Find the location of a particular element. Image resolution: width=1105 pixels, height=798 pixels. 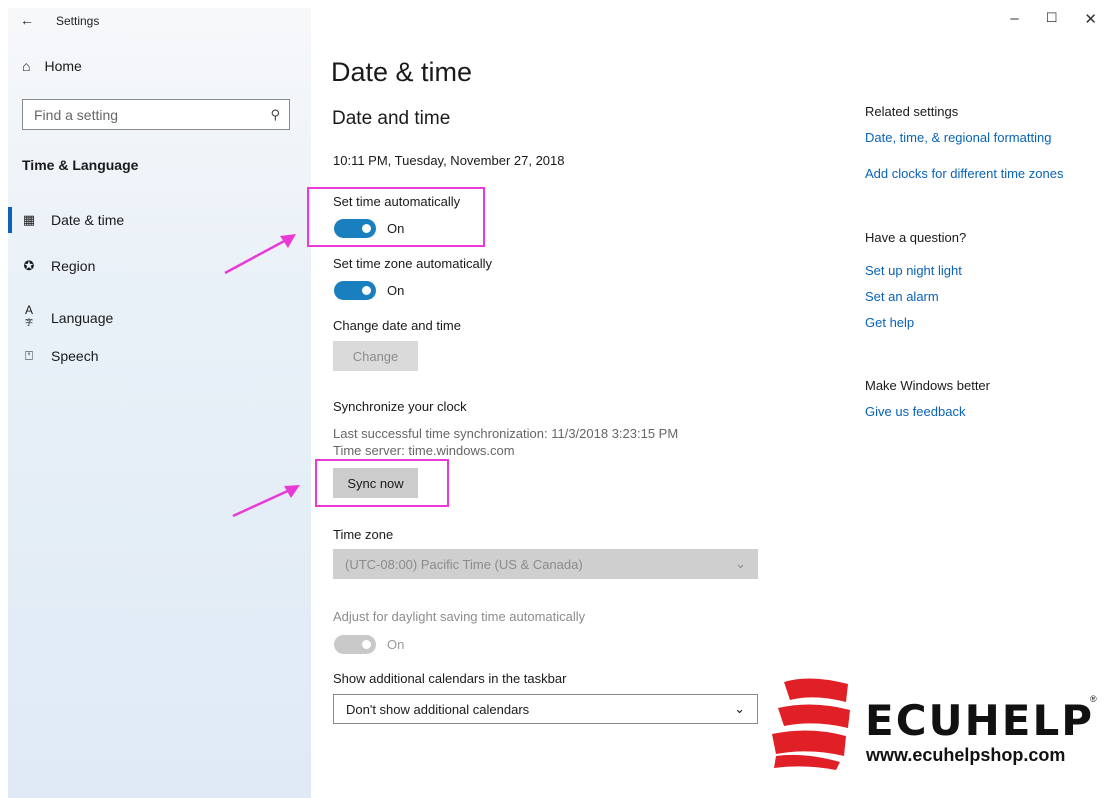

sidebar-section-heading: Time & Language is located at coordinates (80, 165).